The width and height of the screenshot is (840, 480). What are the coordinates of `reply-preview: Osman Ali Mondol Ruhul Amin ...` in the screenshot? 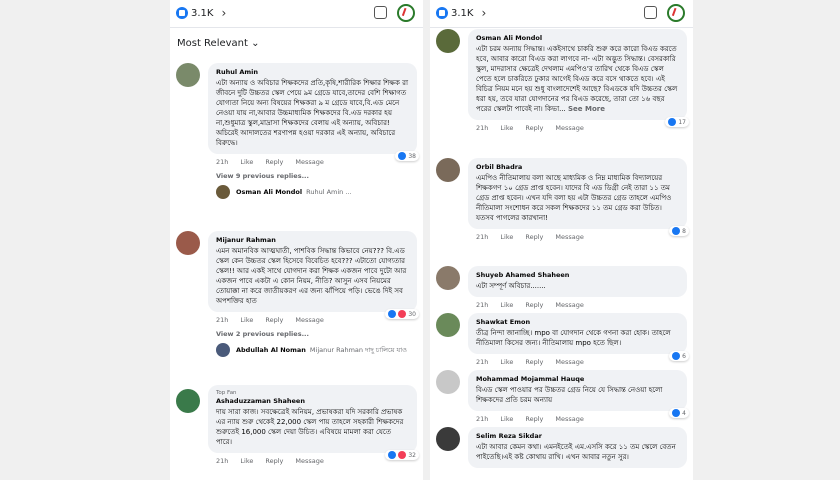 It's located at (316, 192).